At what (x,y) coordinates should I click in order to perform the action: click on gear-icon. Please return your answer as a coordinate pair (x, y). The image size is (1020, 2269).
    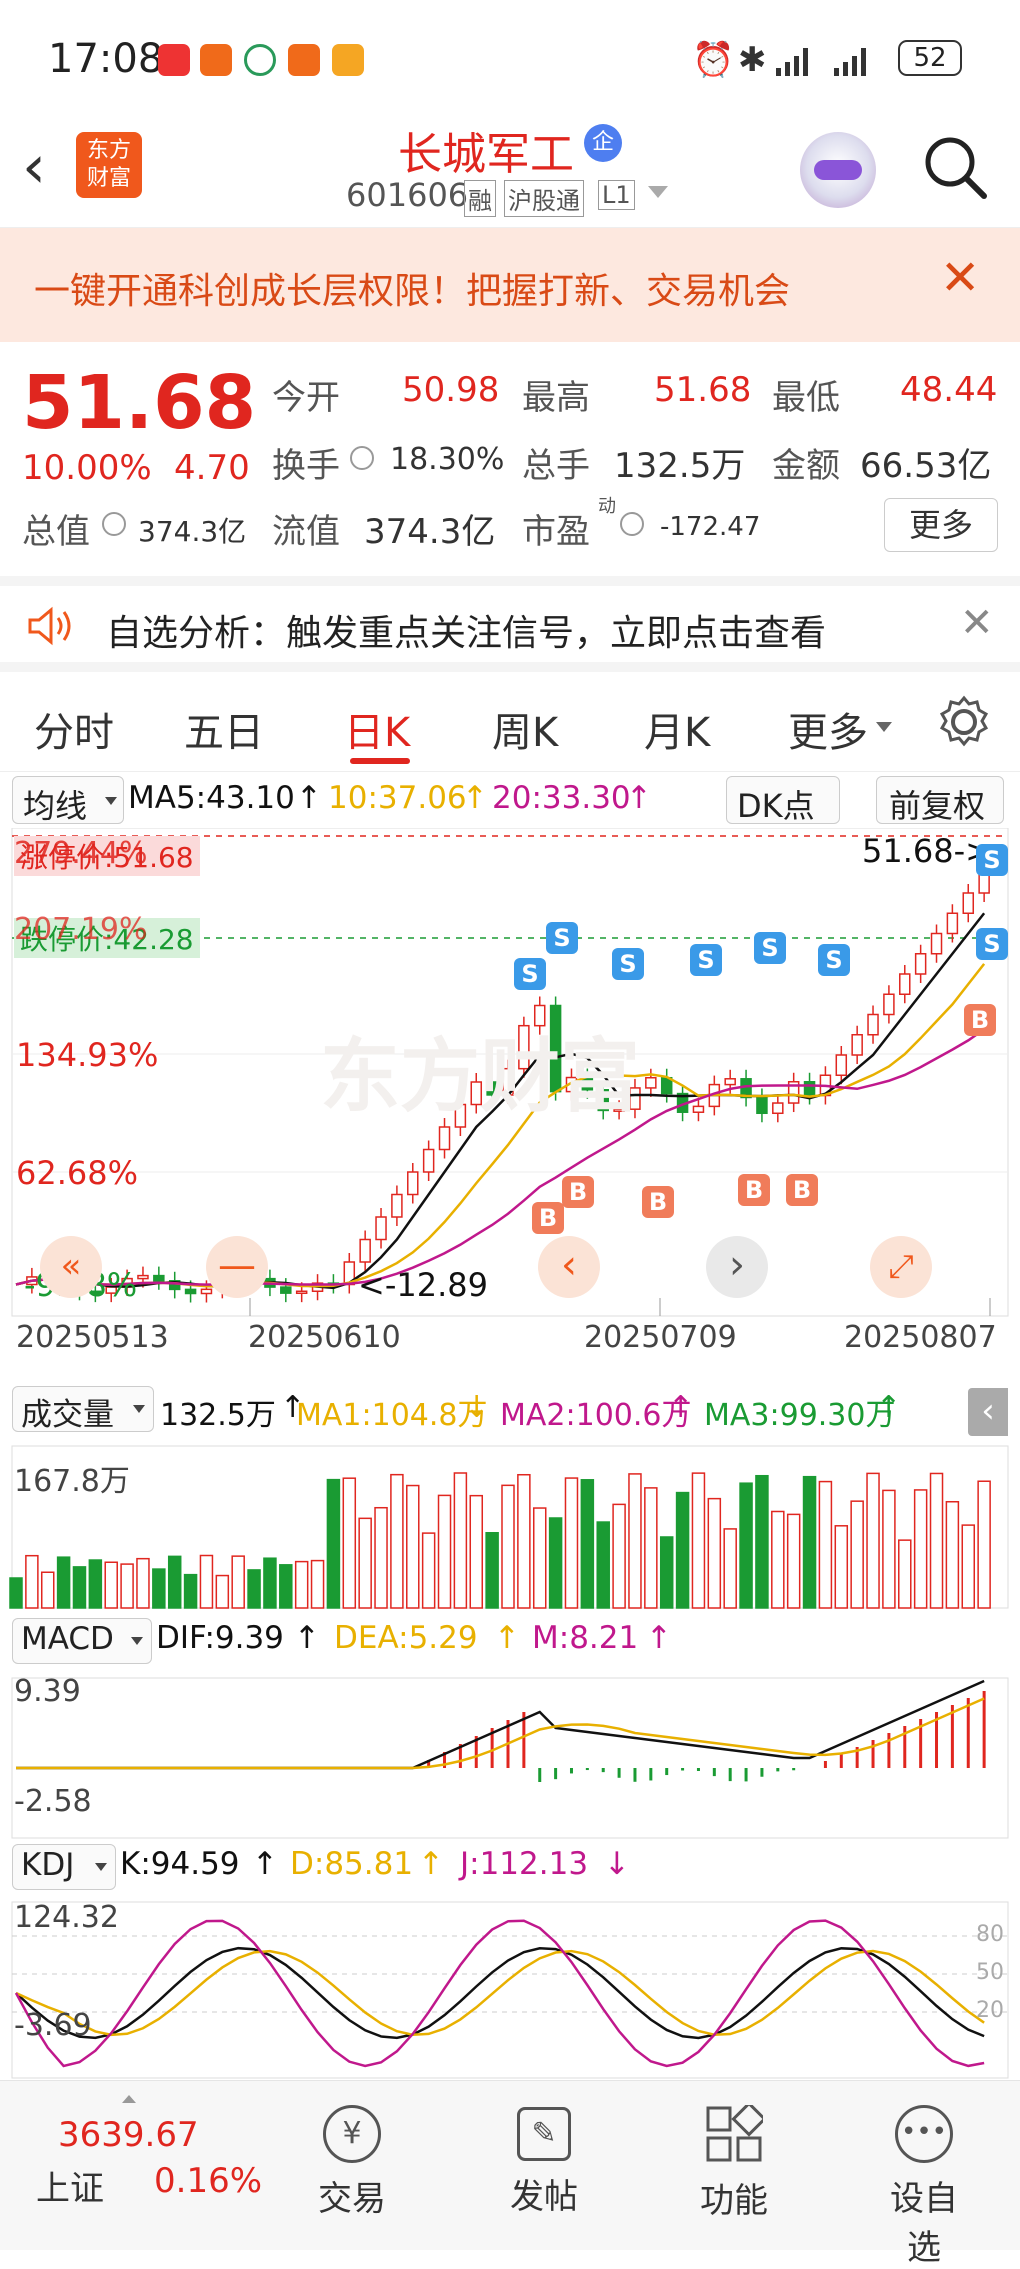
    Looking at the image, I should click on (964, 722).